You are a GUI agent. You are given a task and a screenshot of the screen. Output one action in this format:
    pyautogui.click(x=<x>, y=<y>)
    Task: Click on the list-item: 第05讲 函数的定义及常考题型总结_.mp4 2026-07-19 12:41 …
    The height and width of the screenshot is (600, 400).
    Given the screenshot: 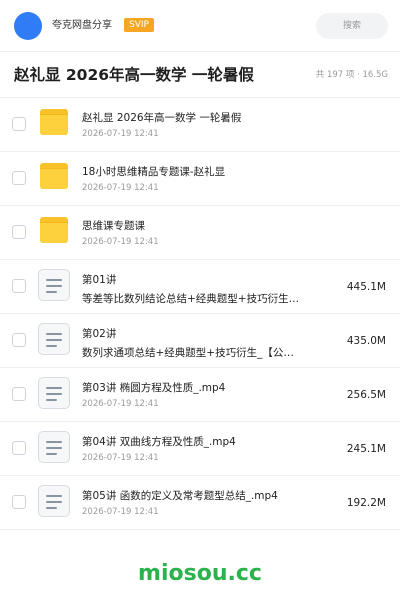 What is the action you would take?
    pyautogui.click(x=200, y=503)
    